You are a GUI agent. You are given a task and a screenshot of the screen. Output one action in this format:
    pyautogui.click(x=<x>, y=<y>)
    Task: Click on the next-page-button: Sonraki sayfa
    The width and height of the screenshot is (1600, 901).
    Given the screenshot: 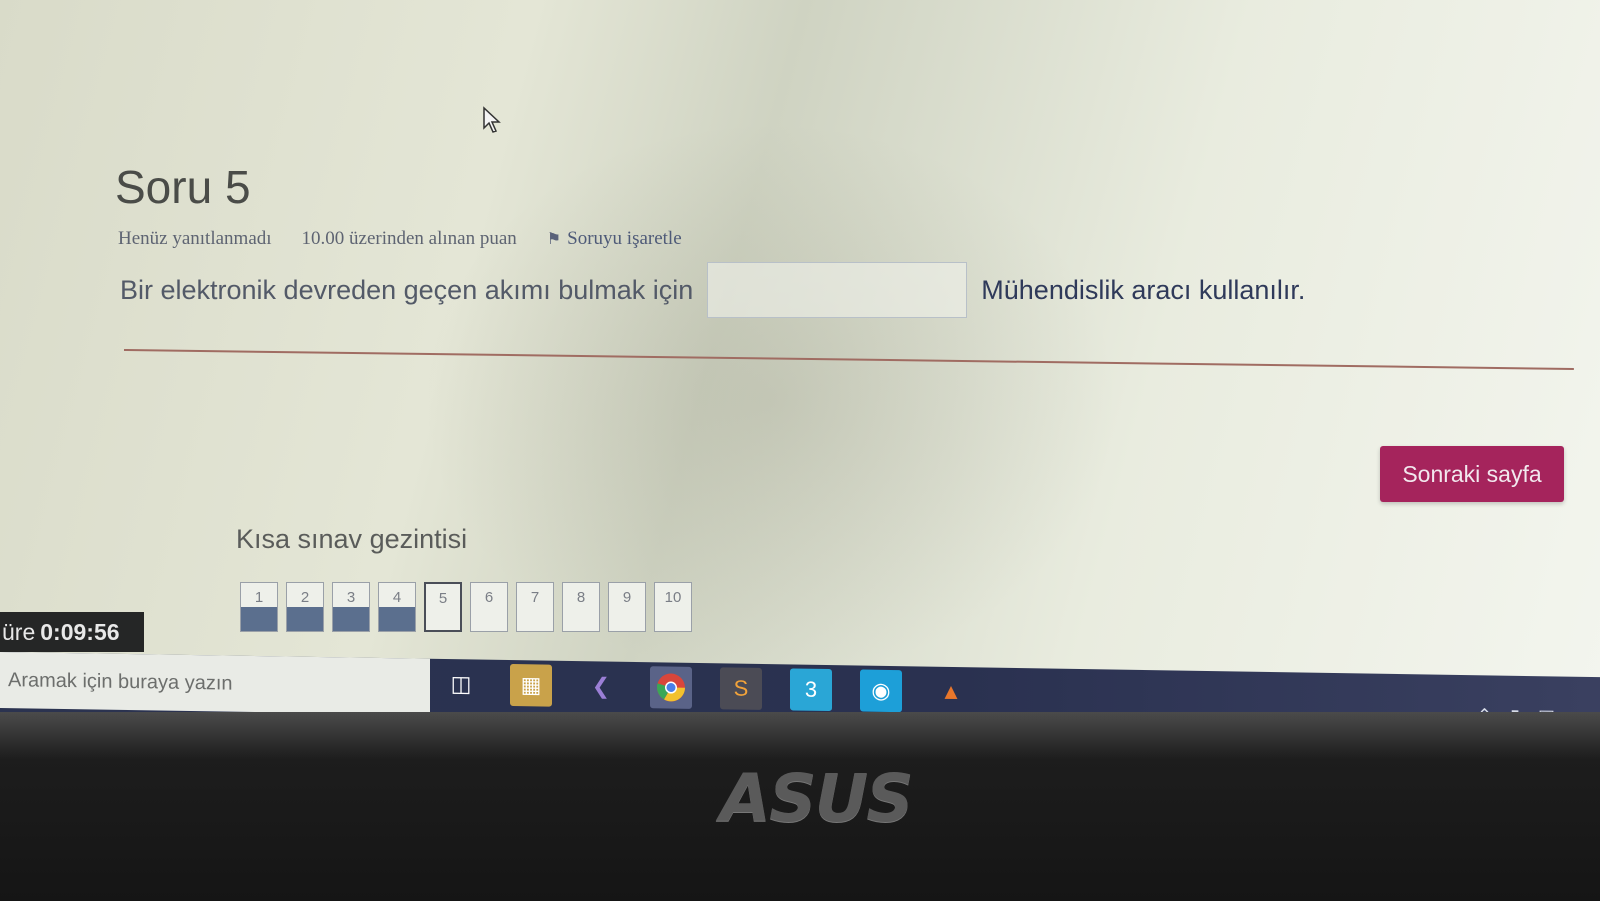 What is the action you would take?
    pyautogui.click(x=1472, y=474)
    